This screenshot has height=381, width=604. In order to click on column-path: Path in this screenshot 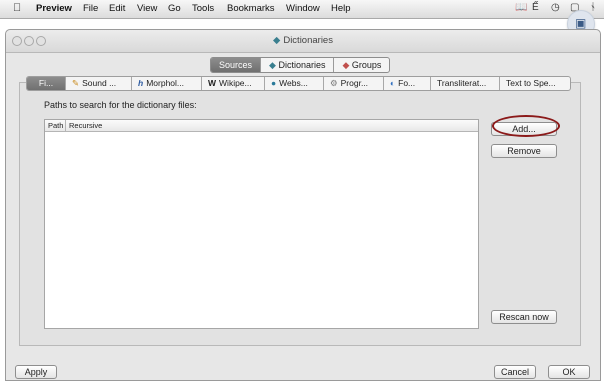, I will do `click(55, 125)`.